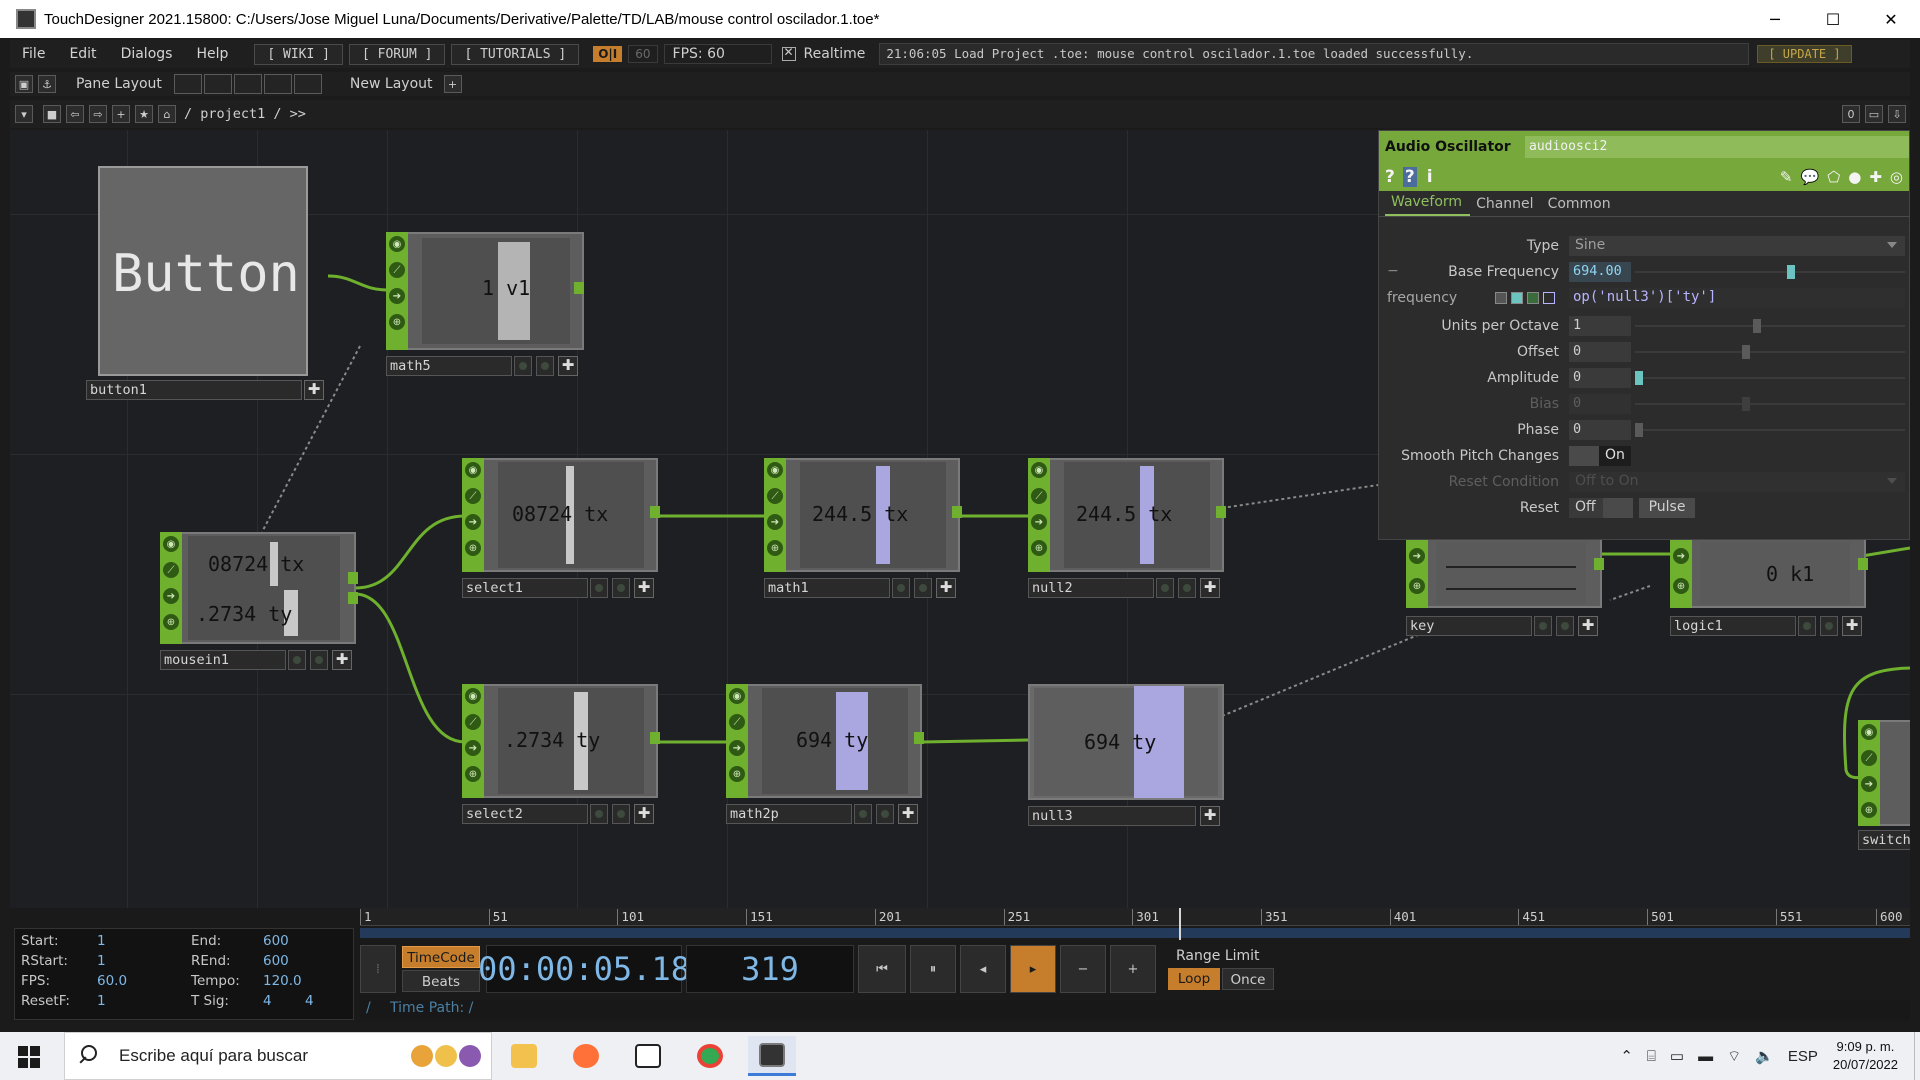  Describe the element at coordinates (194, 390) in the screenshot. I see `node-name: button1` at that location.